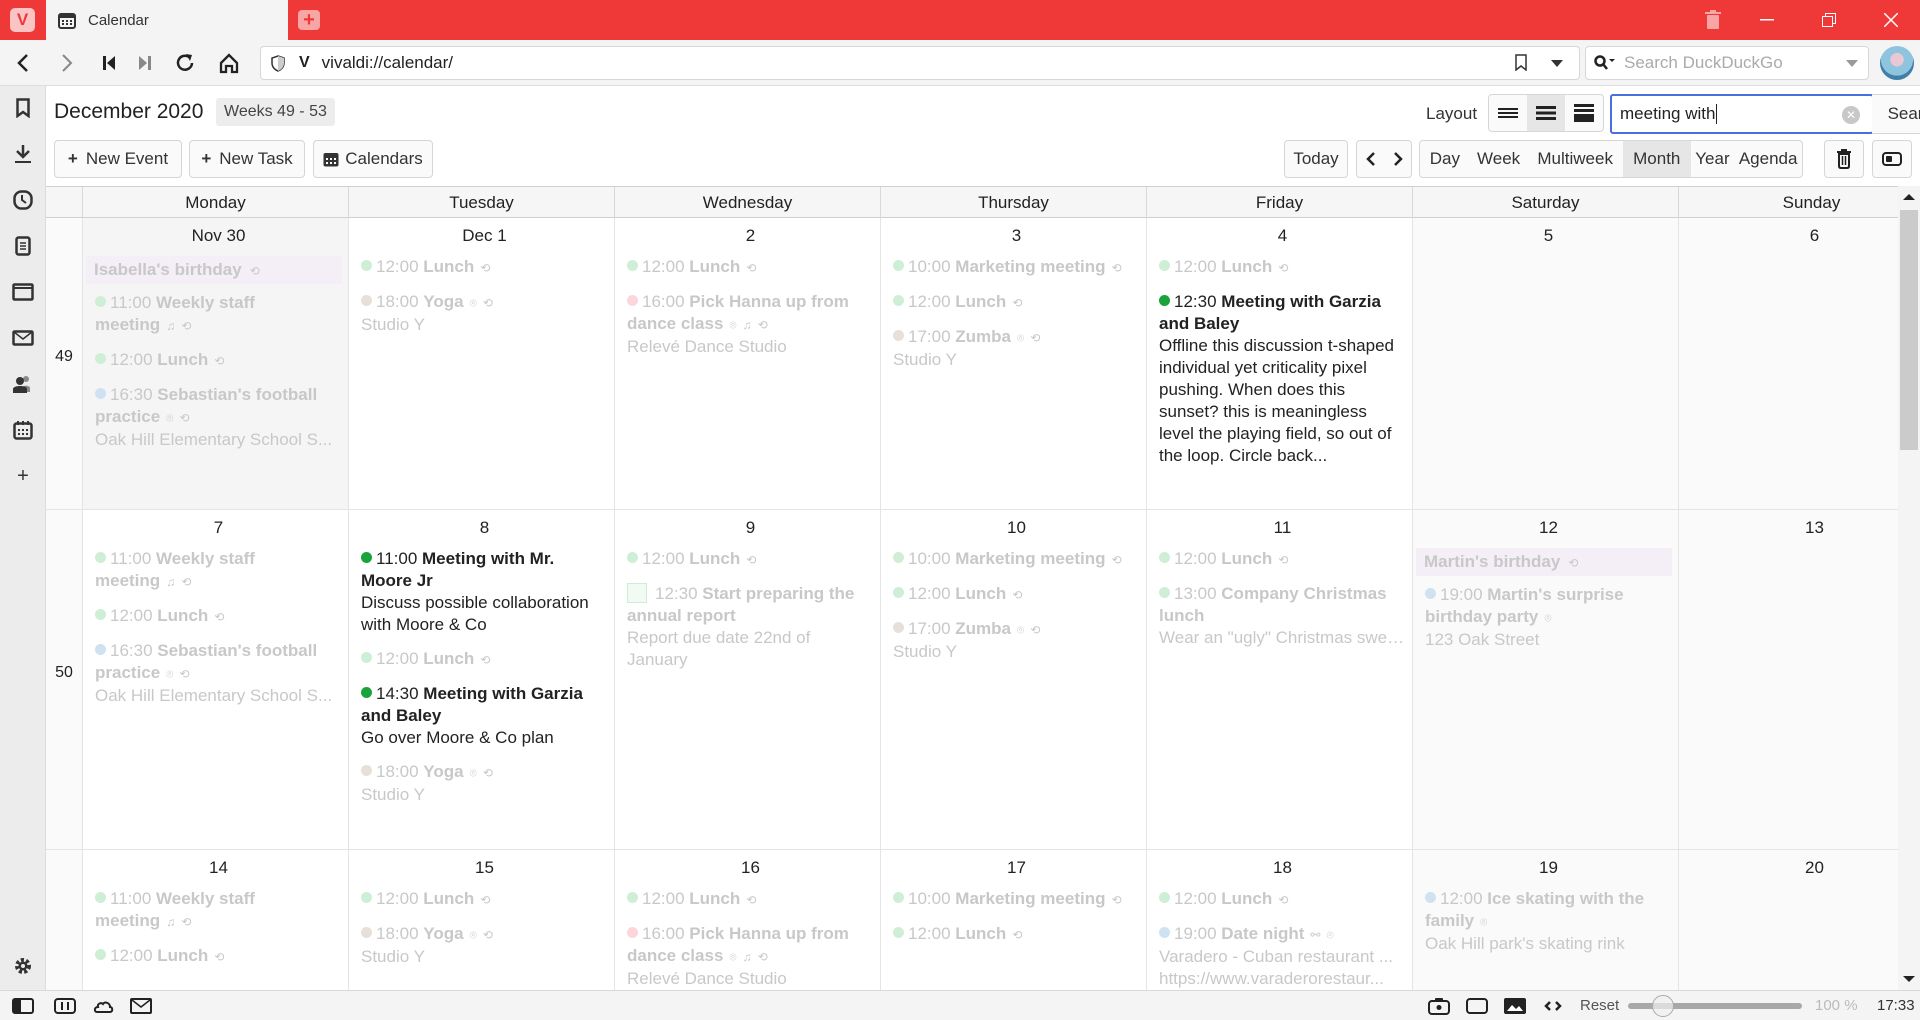  I want to click on search-button: Search, so click(1896, 114).